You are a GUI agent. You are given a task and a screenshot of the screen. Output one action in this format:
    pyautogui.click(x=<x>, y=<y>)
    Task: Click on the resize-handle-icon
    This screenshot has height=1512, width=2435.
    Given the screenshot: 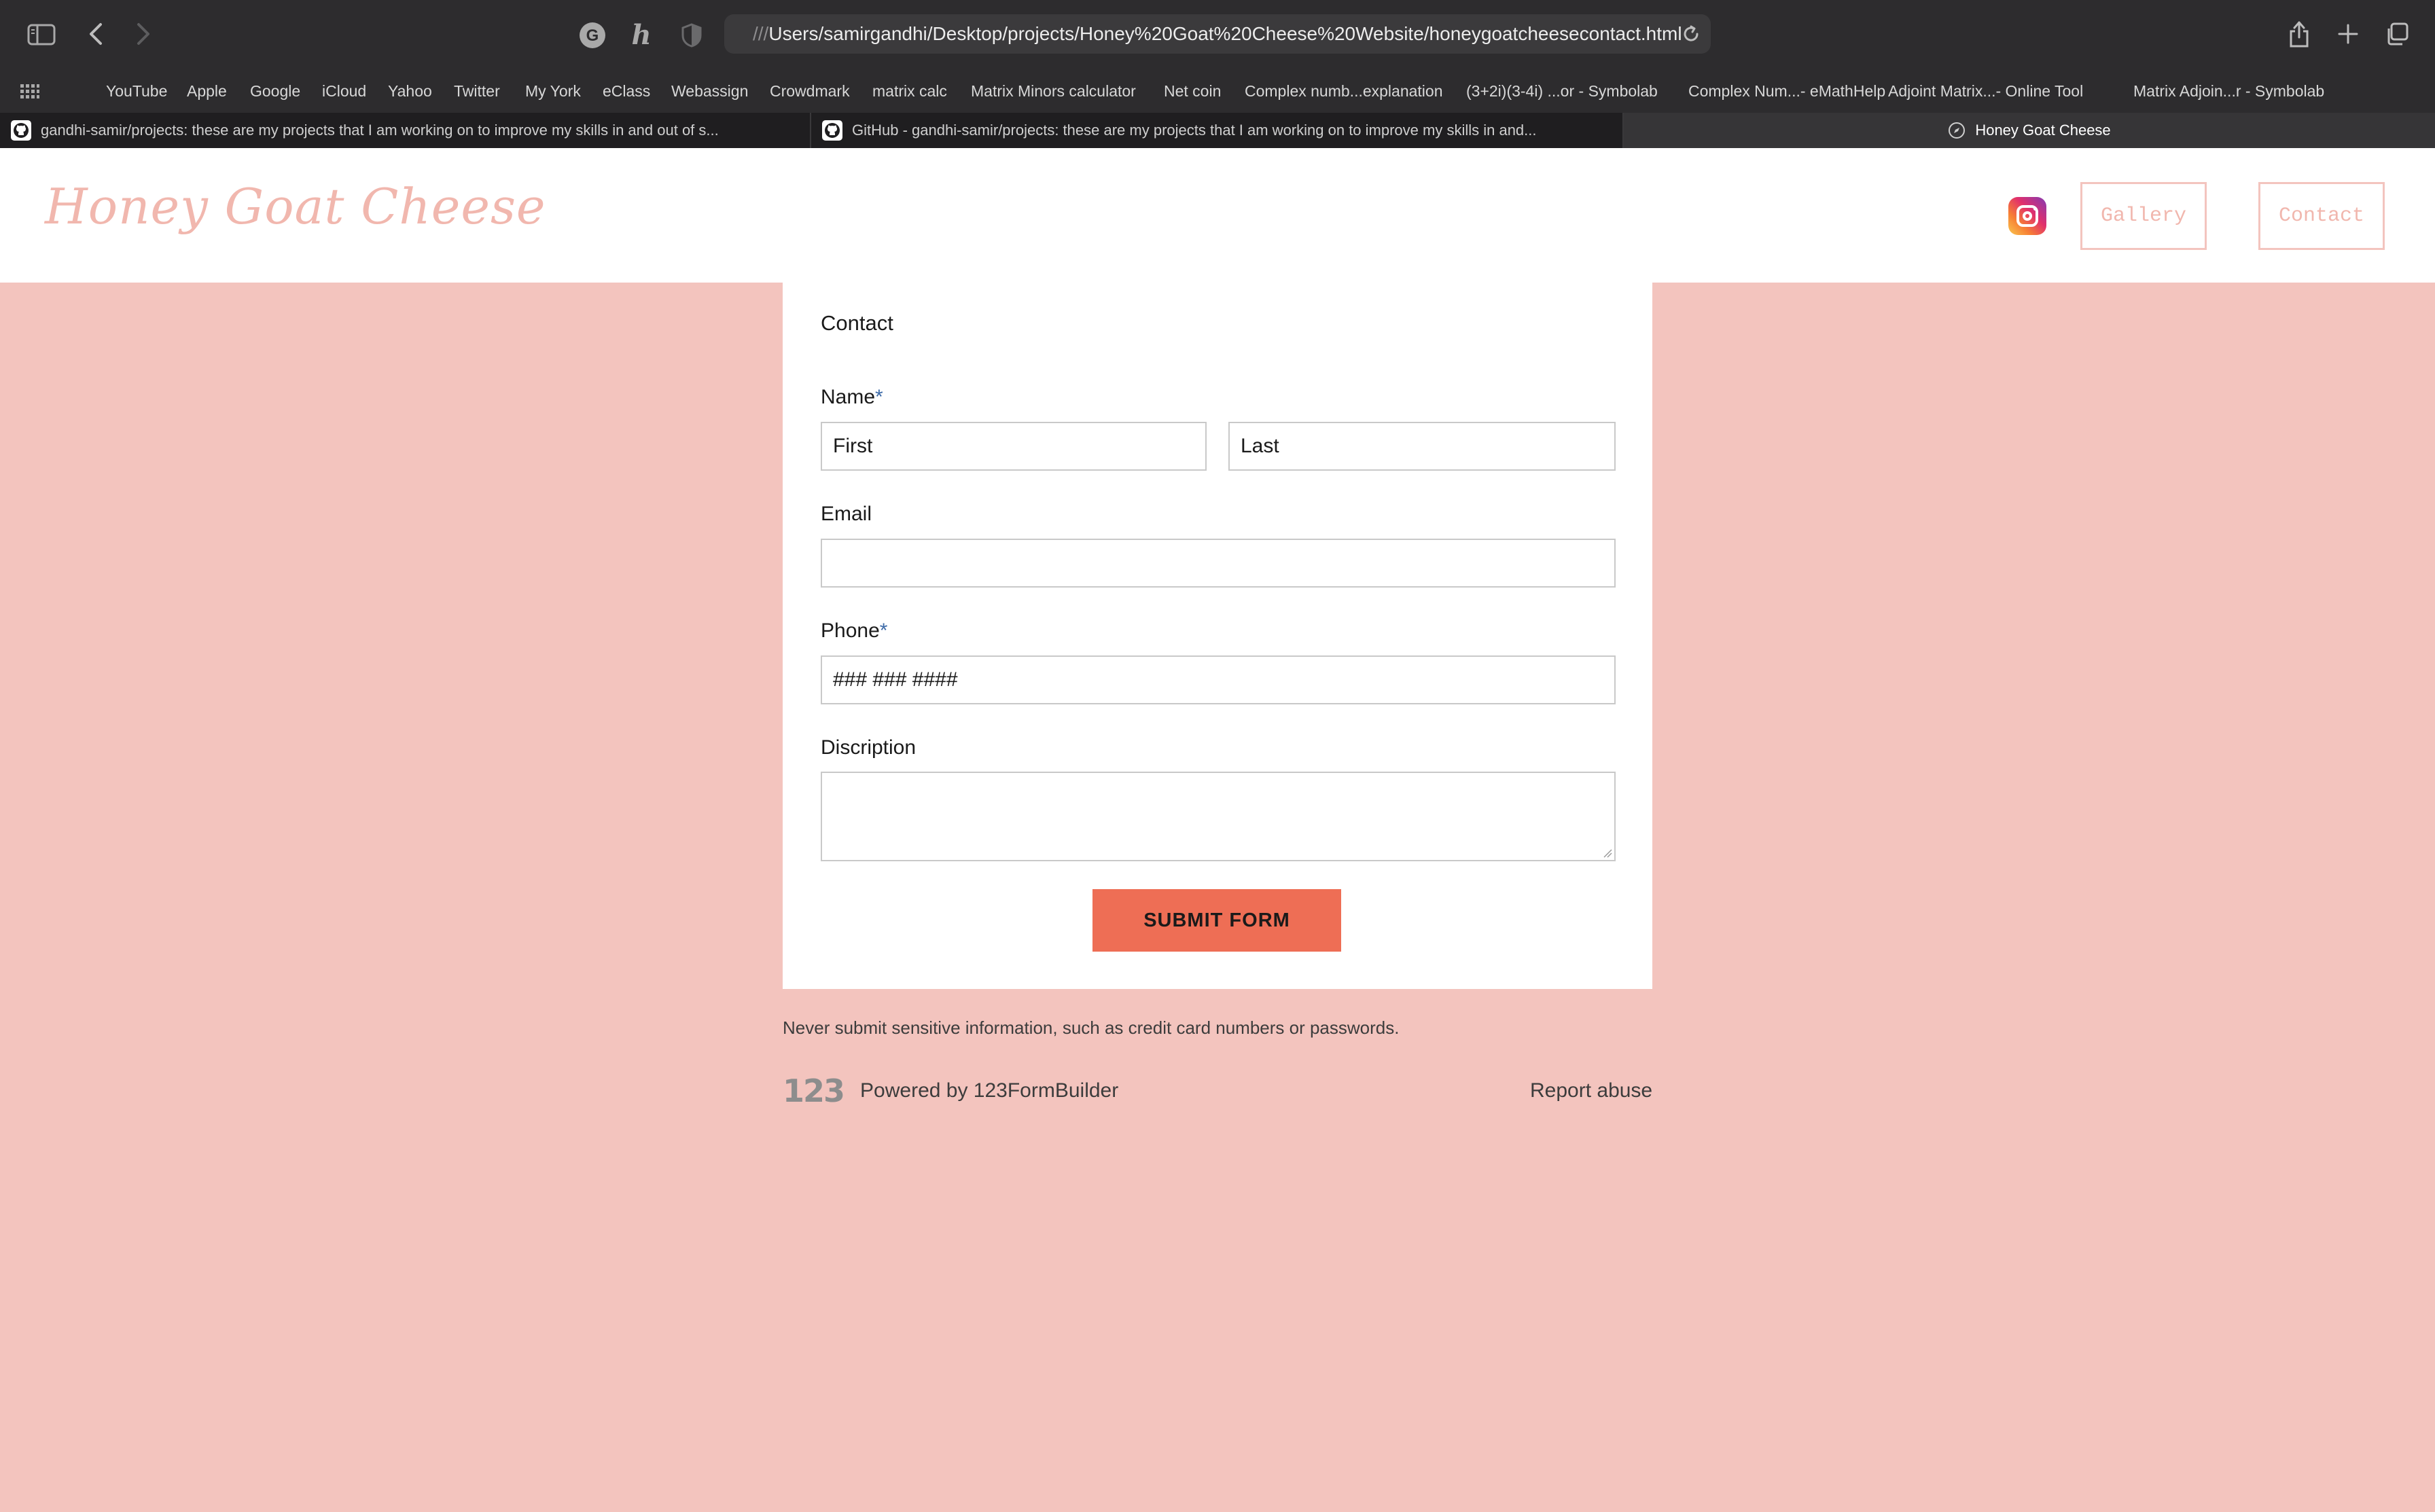 What is the action you would take?
    pyautogui.click(x=1607, y=853)
    